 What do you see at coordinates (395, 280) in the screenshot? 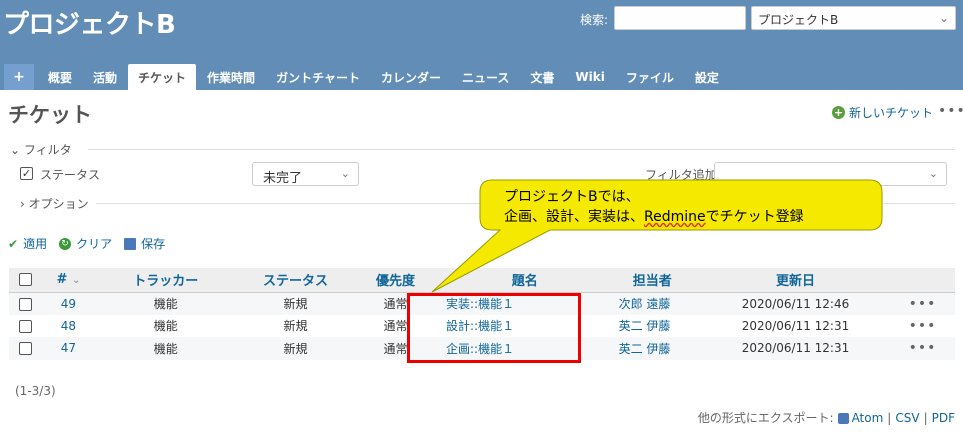
I see `column-header-priority: 優先度` at bounding box center [395, 280].